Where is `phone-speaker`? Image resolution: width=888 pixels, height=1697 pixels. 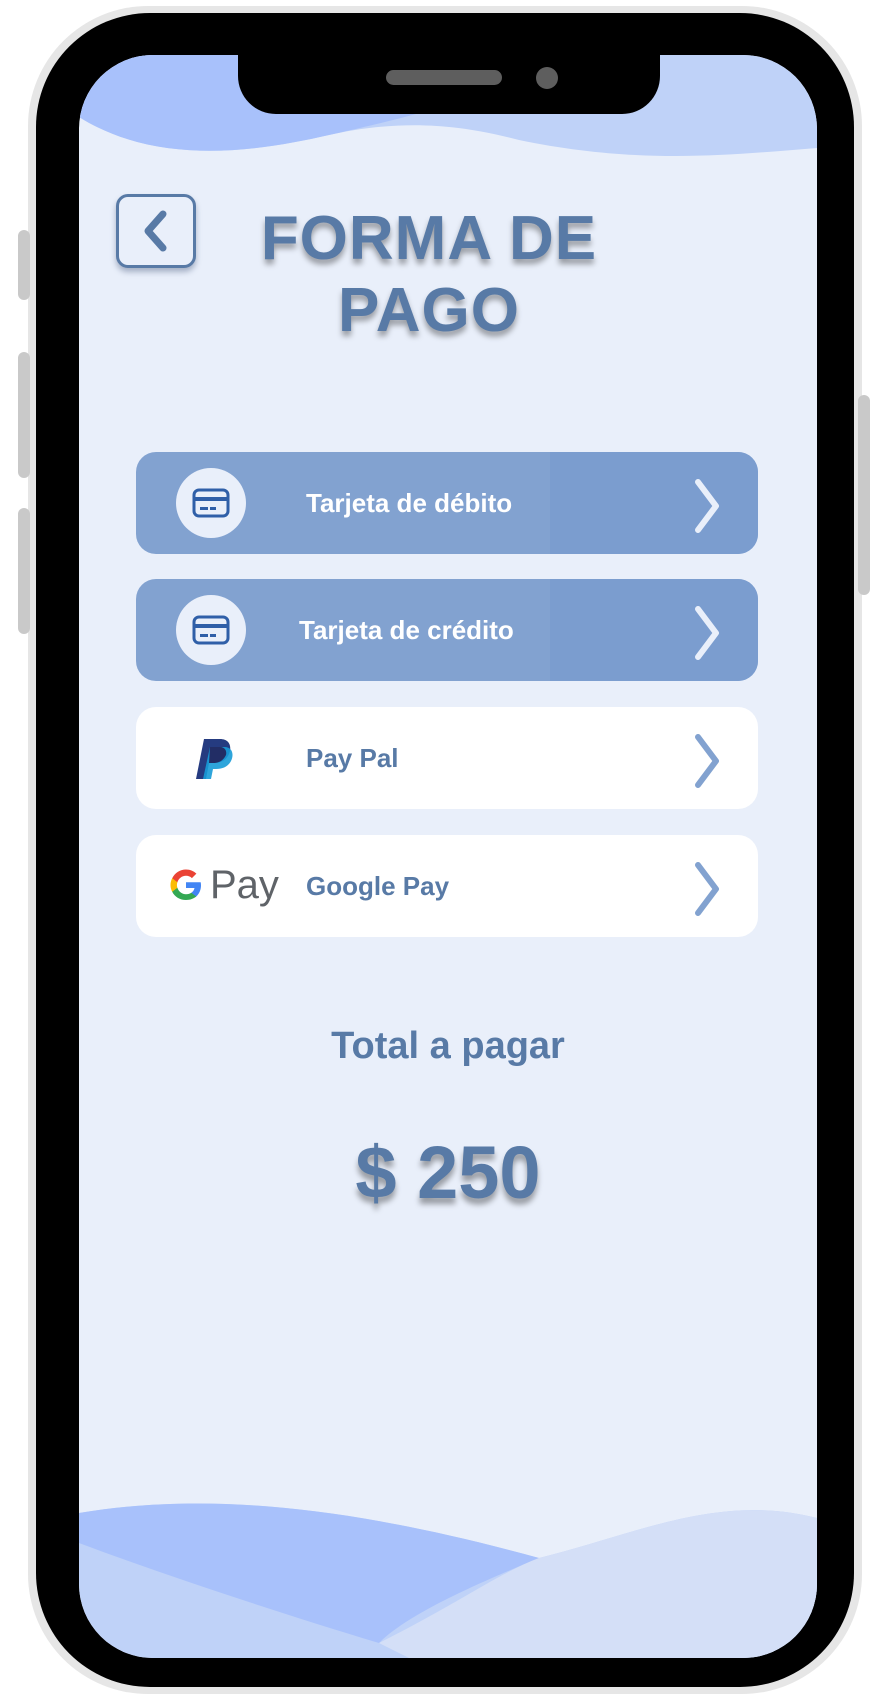 phone-speaker is located at coordinates (444, 77).